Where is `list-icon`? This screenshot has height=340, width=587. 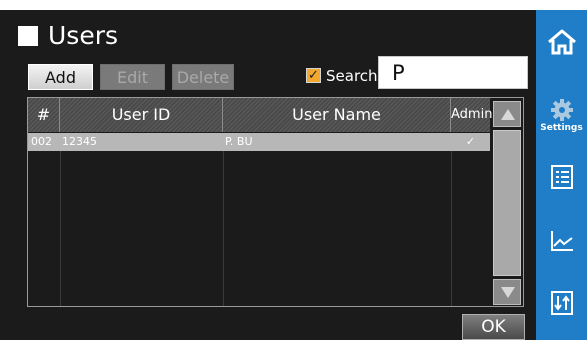 list-icon is located at coordinates (561, 177).